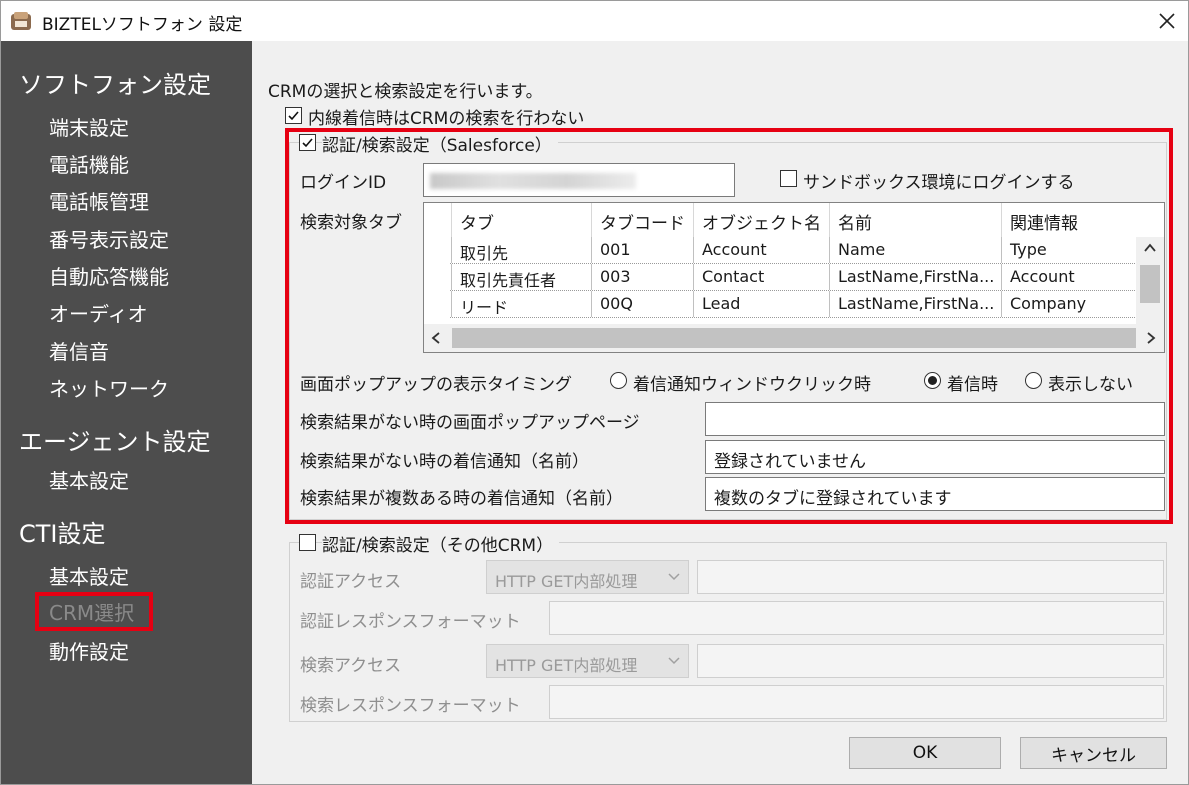 The width and height of the screenshot is (1189, 785). Describe the element at coordinates (1093, 753) in the screenshot. I see `cancel-button: キャンセル` at that location.